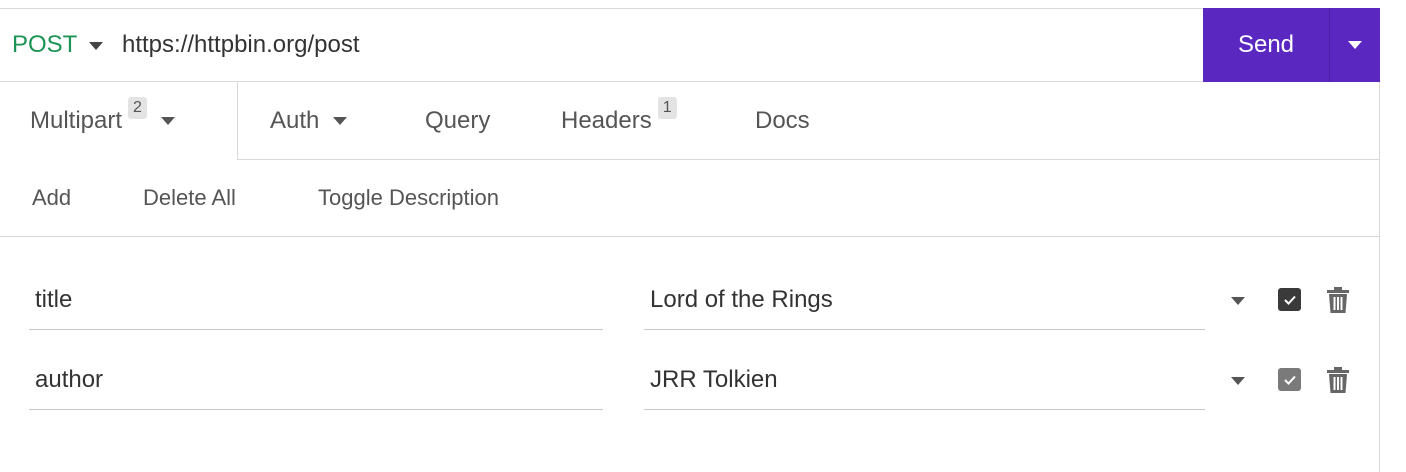 The width and height of the screenshot is (1406, 472). I want to click on send-dropdown-button, so click(1354, 45).